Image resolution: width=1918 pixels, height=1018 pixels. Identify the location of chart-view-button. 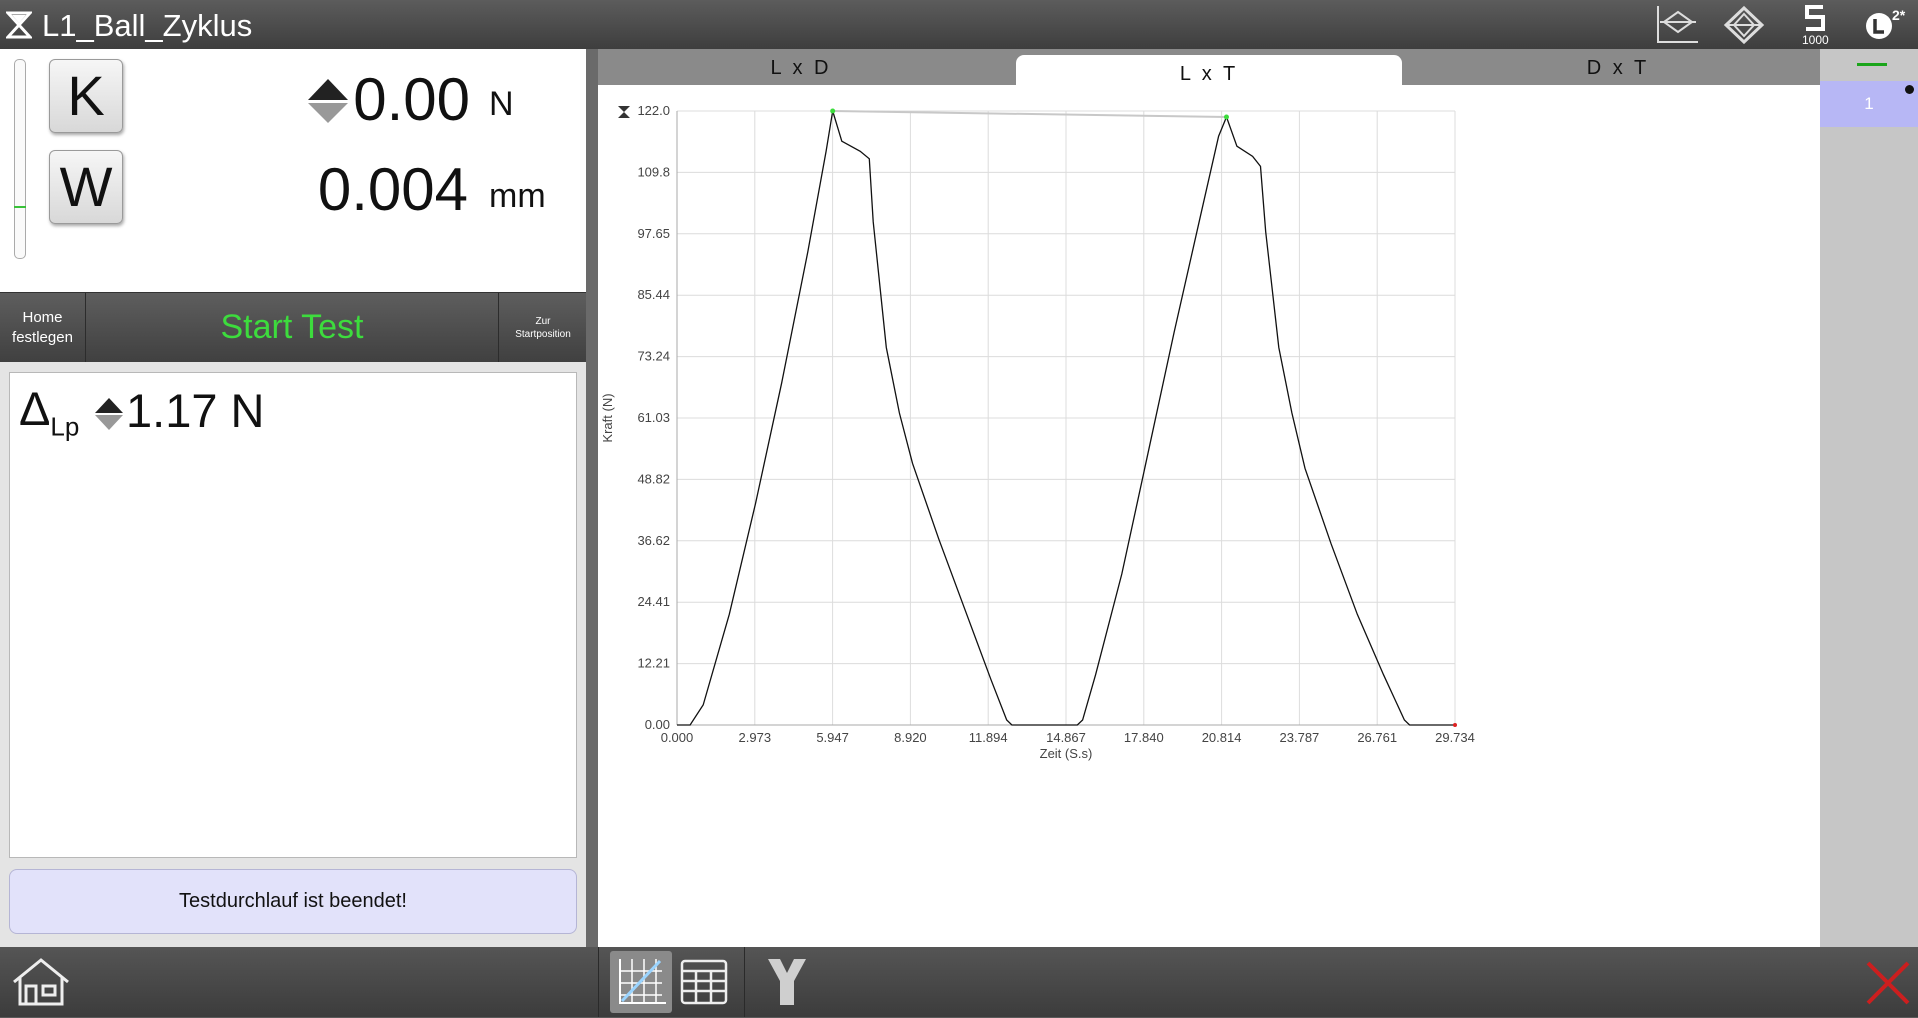
(641, 982).